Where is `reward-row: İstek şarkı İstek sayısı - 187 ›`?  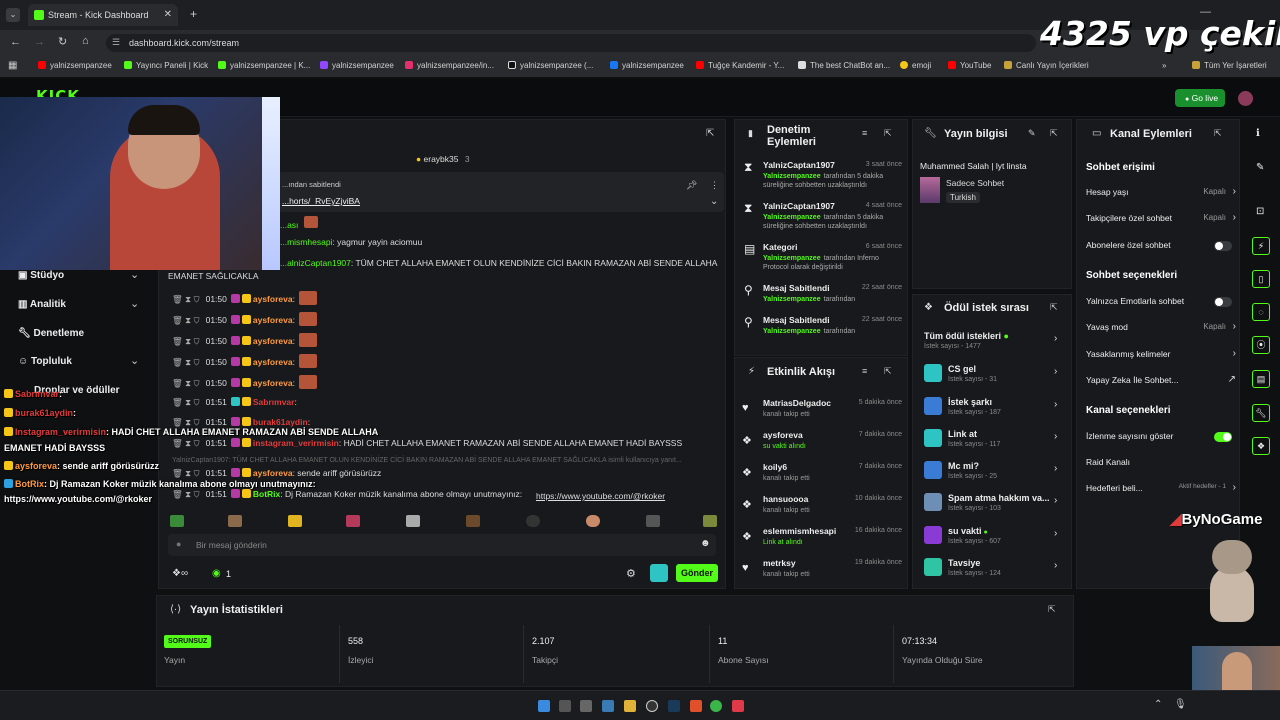 reward-row: İstek şarkı İstek sayısı - 187 › is located at coordinates (994, 409).